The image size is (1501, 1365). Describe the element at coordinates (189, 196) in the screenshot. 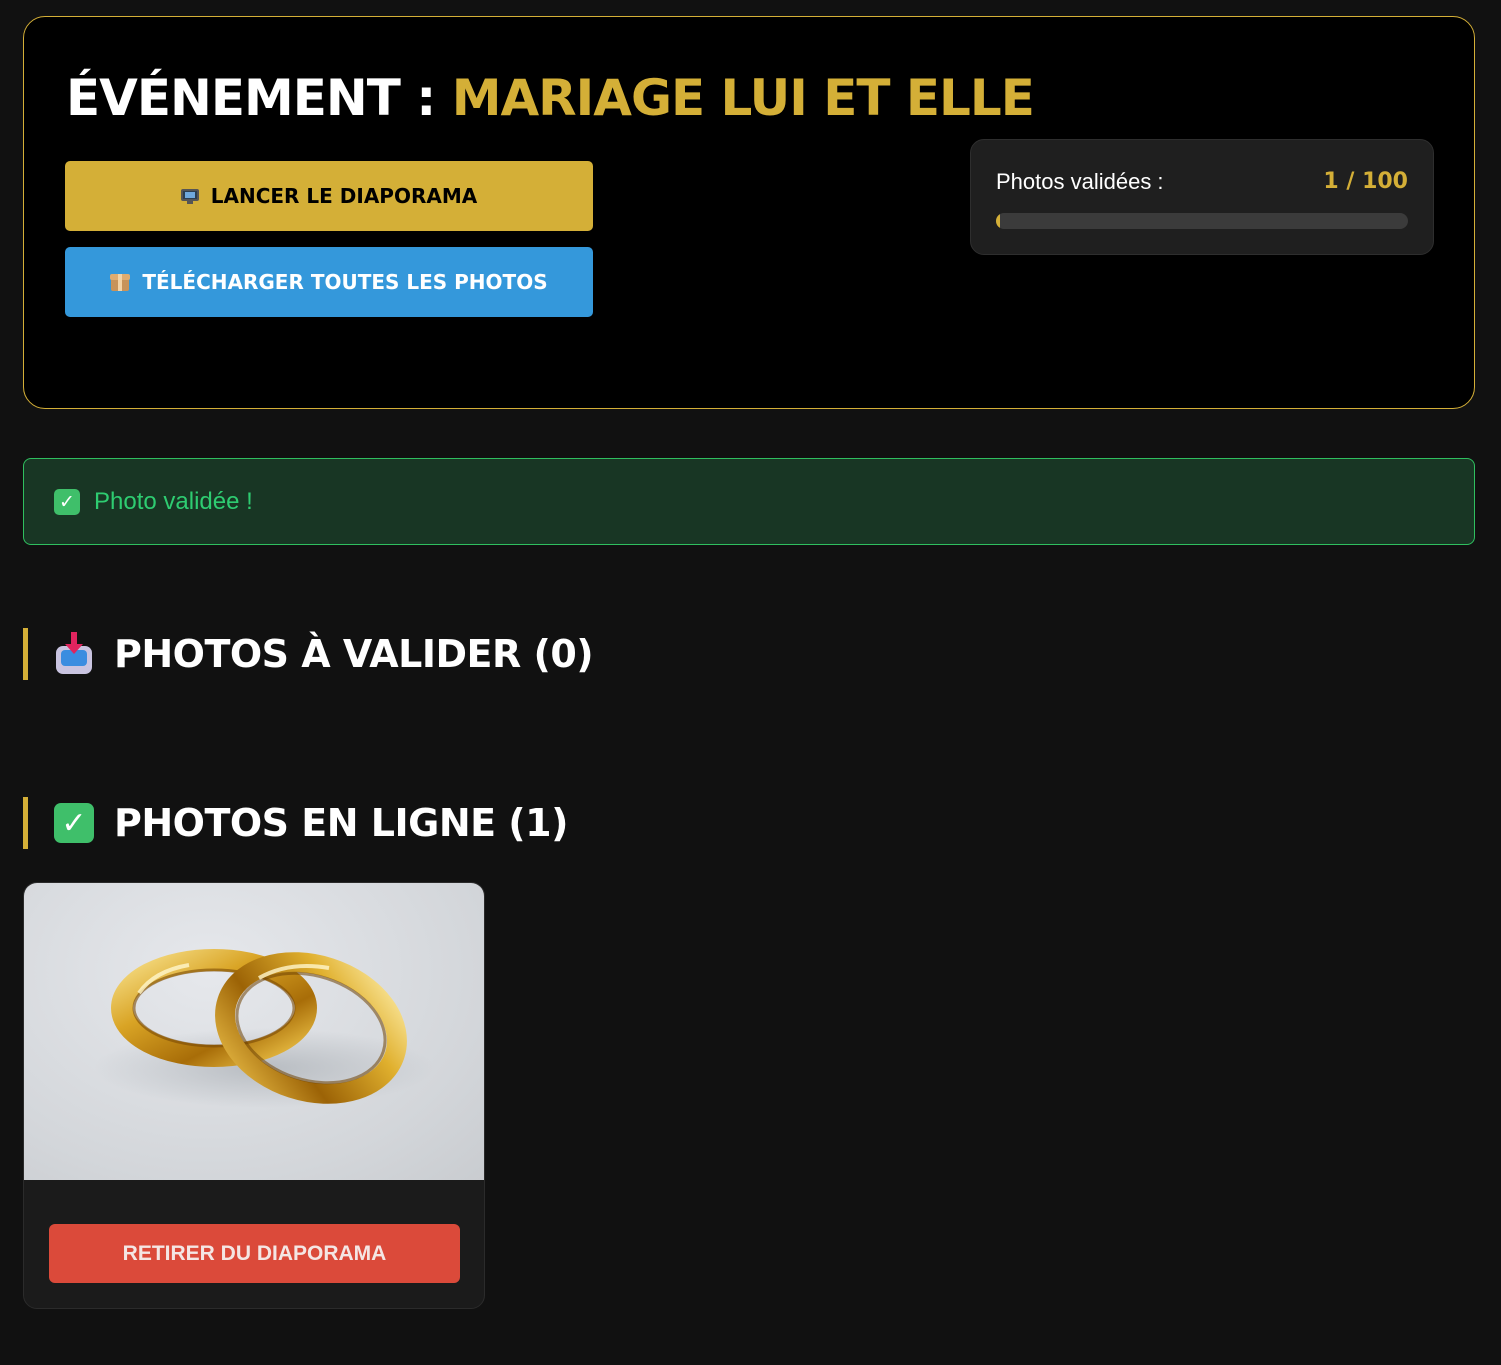

I see `tv-icon` at that location.